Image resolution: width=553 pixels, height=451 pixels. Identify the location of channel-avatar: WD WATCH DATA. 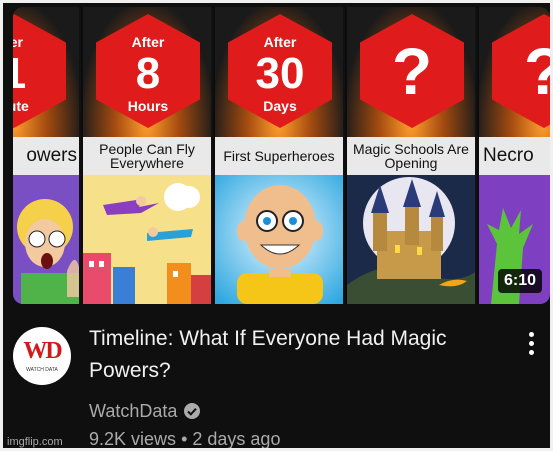
(42, 356).